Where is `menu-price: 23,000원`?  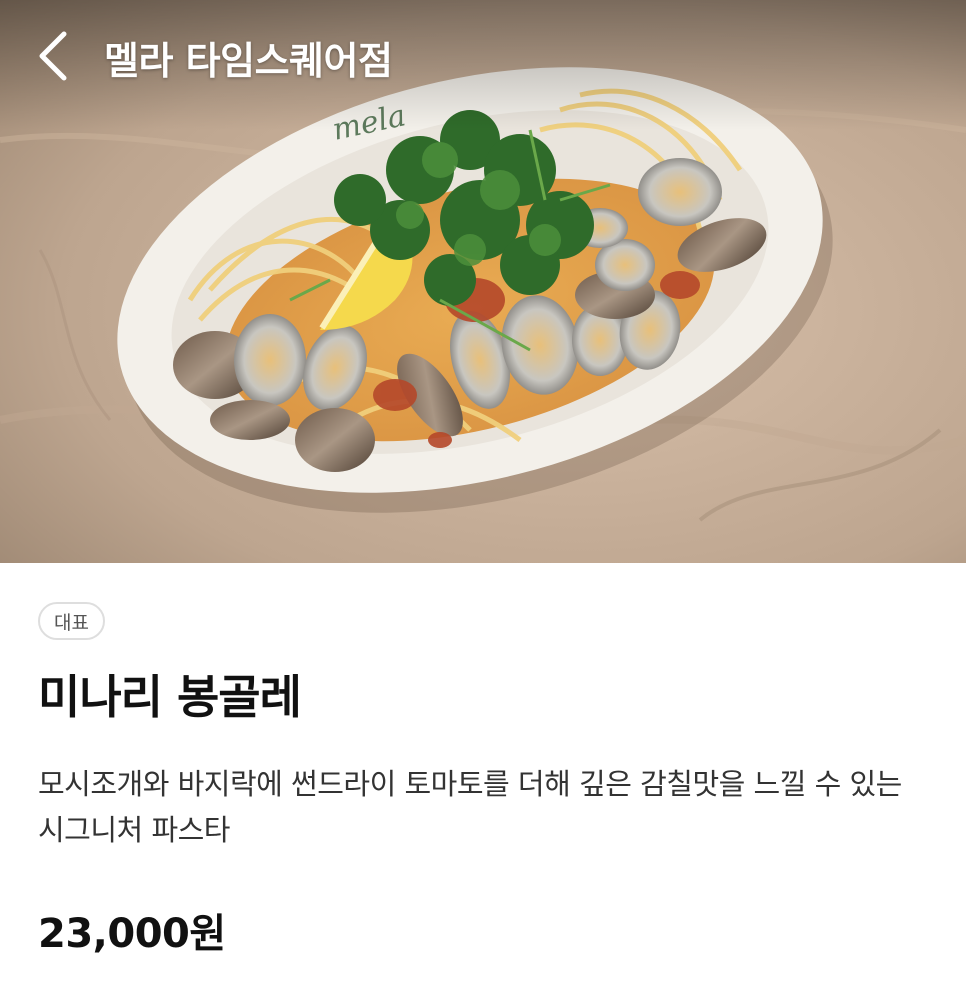 menu-price: 23,000원 is located at coordinates (132, 934).